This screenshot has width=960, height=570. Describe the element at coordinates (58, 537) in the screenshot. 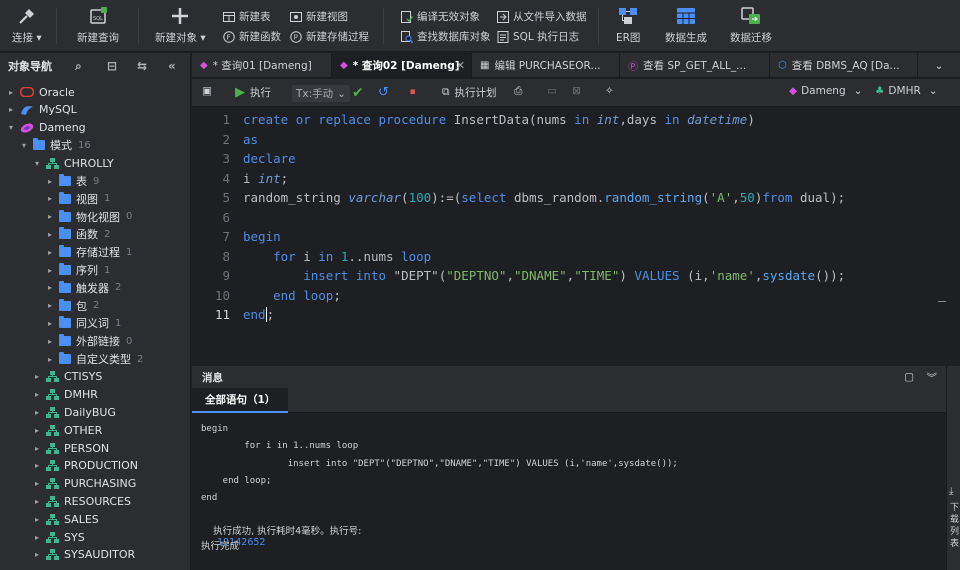

I see `tree-schema: ▸ SYS` at that location.